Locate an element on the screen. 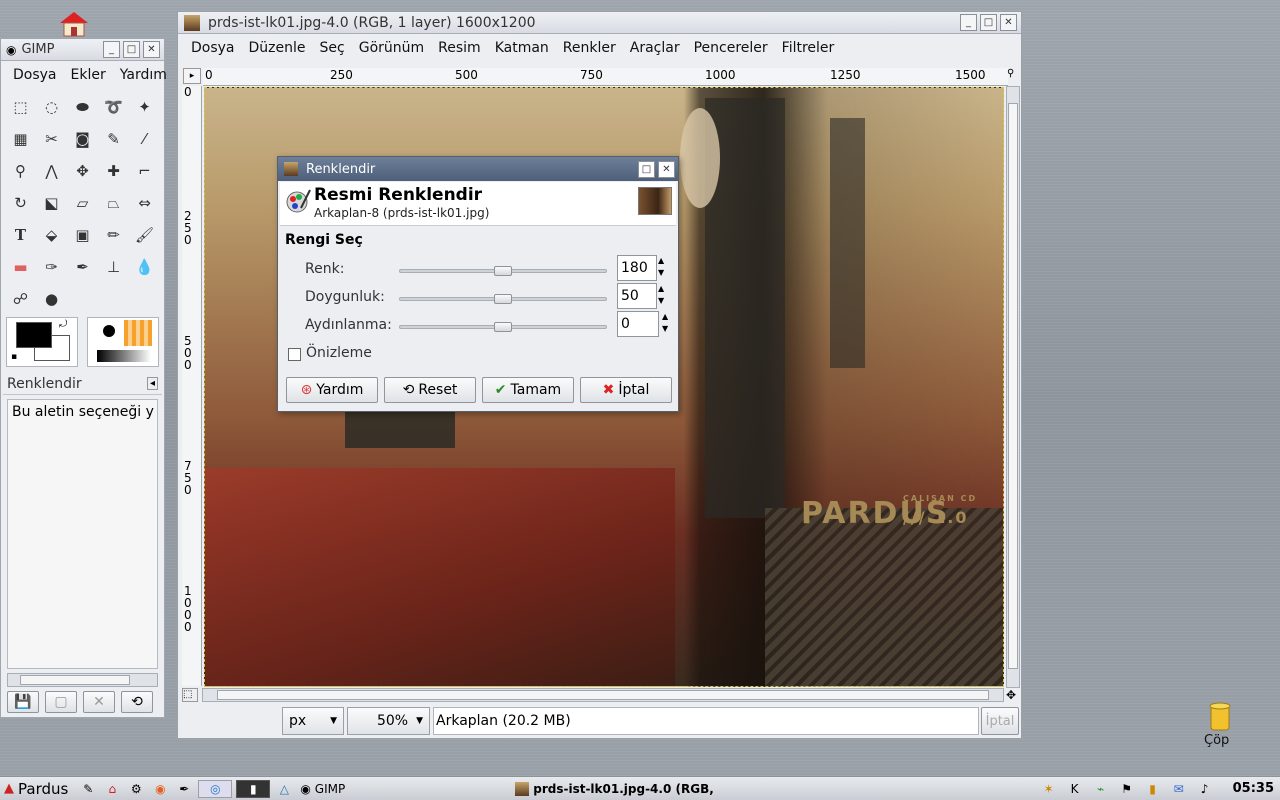 The image size is (1280, 800). restore-options-button: ▢ is located at coordinates (61, 702).